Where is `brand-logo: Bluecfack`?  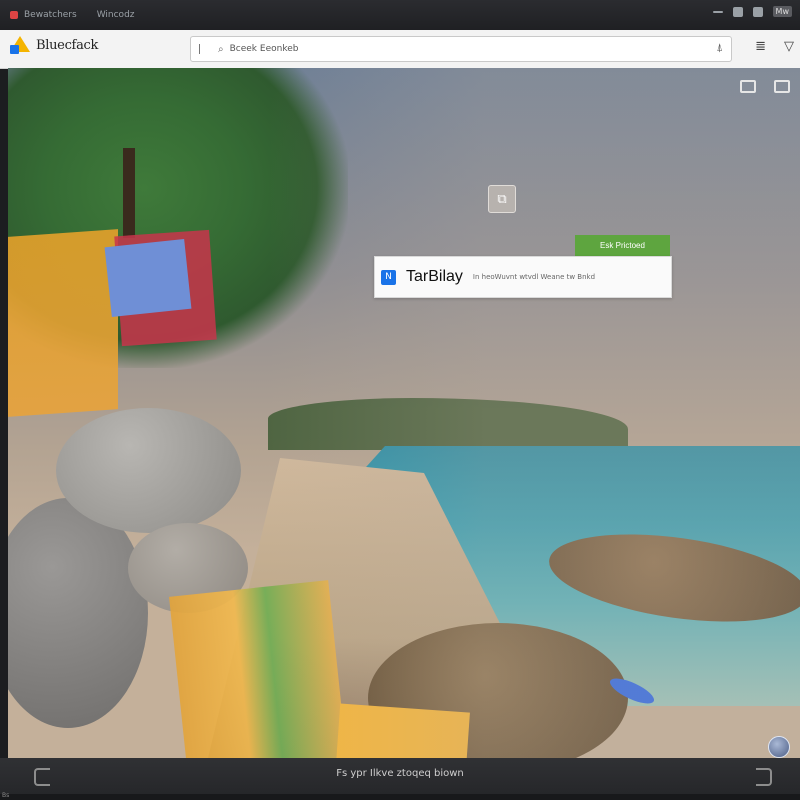 brand-logo: Bluecfack is located at coordinates (54, 45).